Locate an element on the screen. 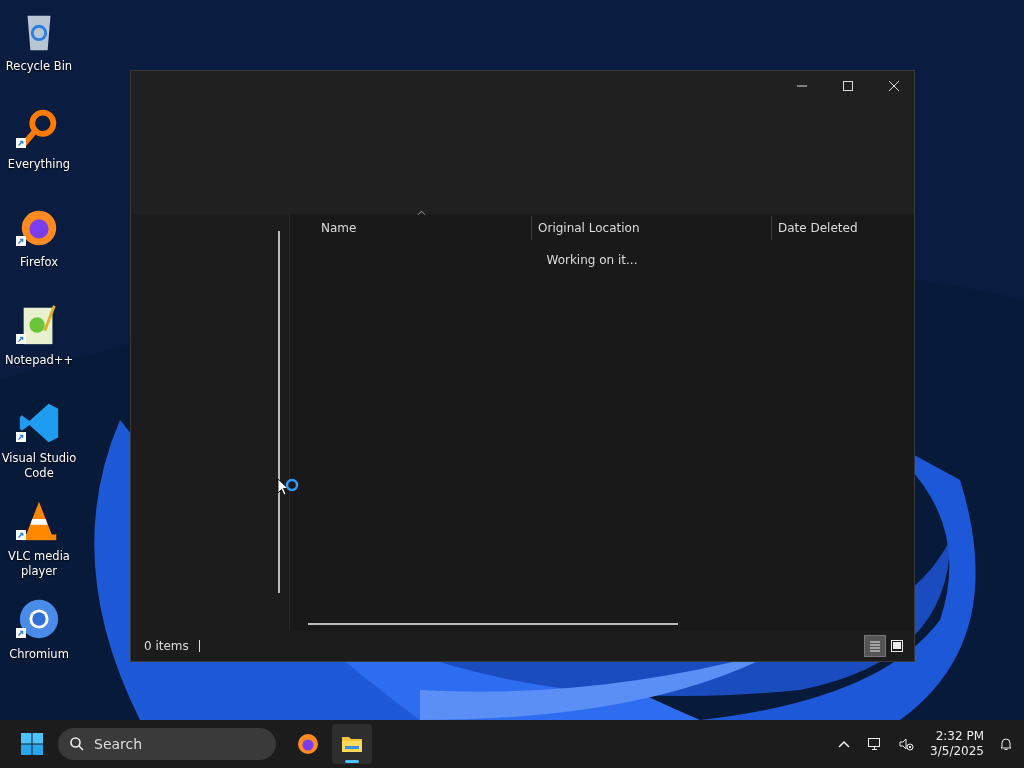 The height and width of the screenshot is (768, 1024). vertical-scrollbar is located at coordinates (279, 412).